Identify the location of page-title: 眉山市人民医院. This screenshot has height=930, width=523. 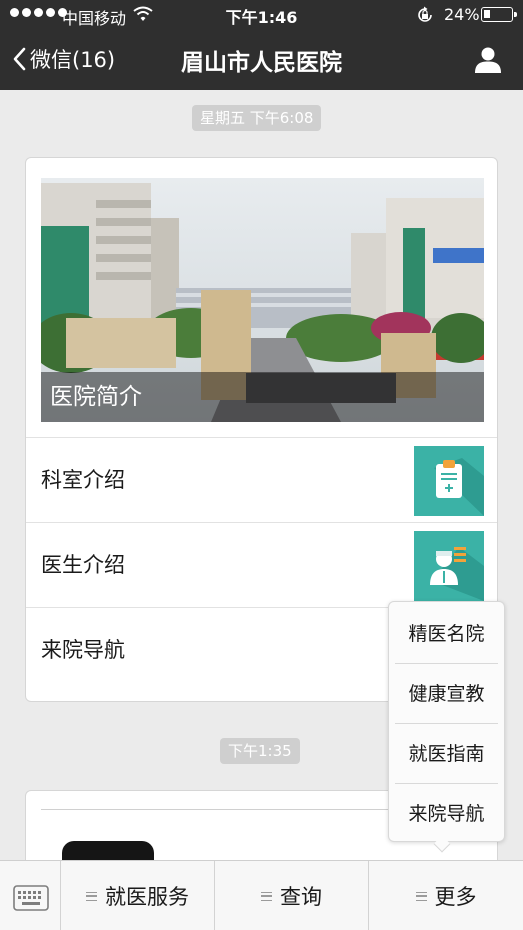
(261, 63).